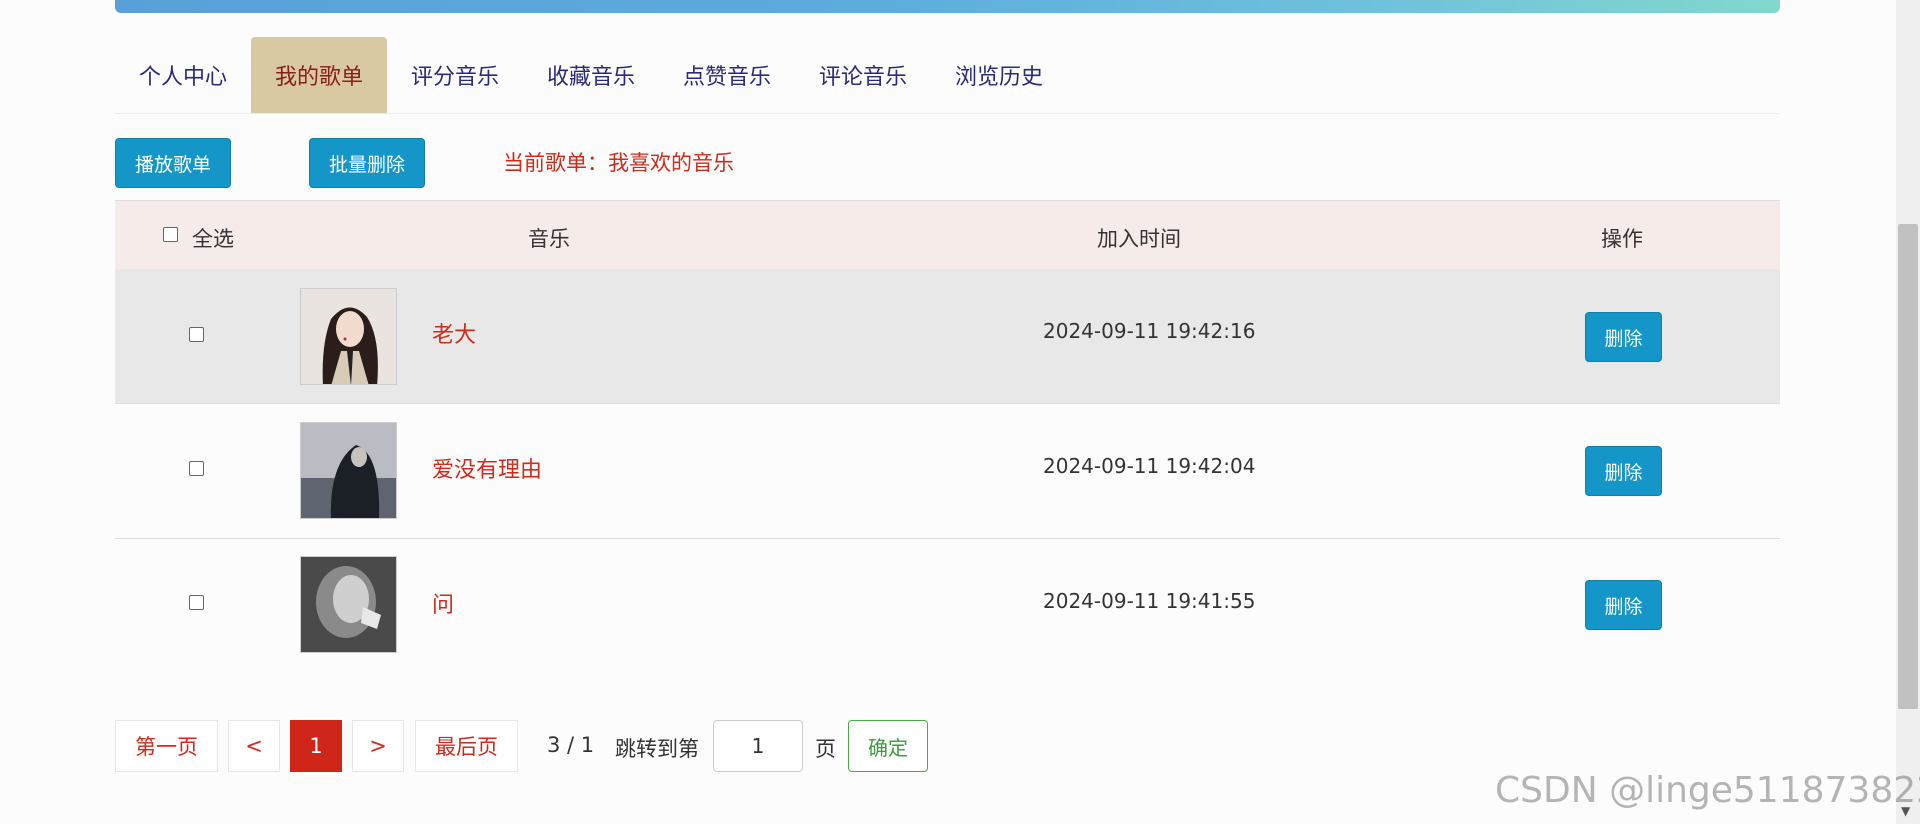 The image size is (1920, 824). I want to click on first-page-button: 第一页, so click(166, 746).